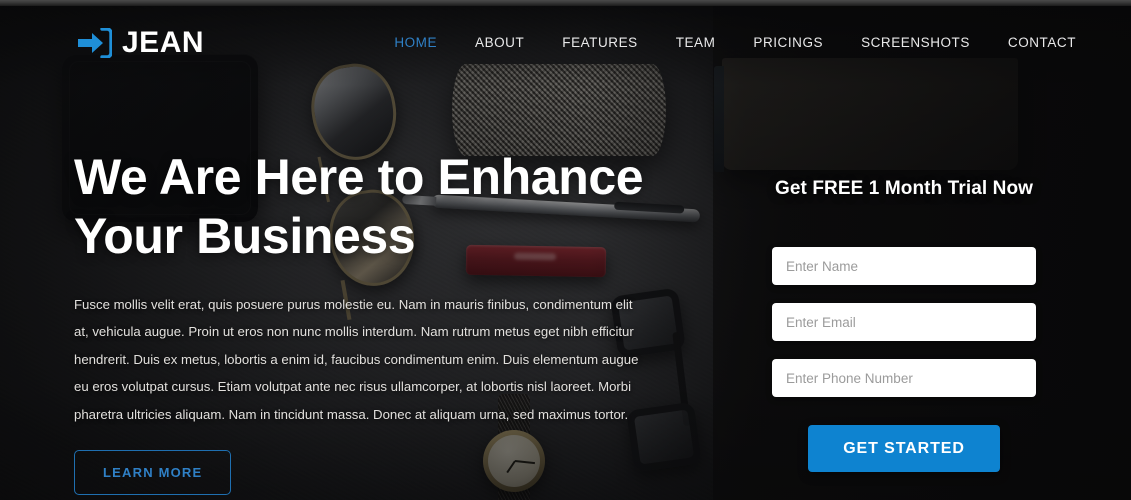  What do you see at coordinates (904, 266) in the screenshot?
I see `name-input` at bounding box center [904, 266].